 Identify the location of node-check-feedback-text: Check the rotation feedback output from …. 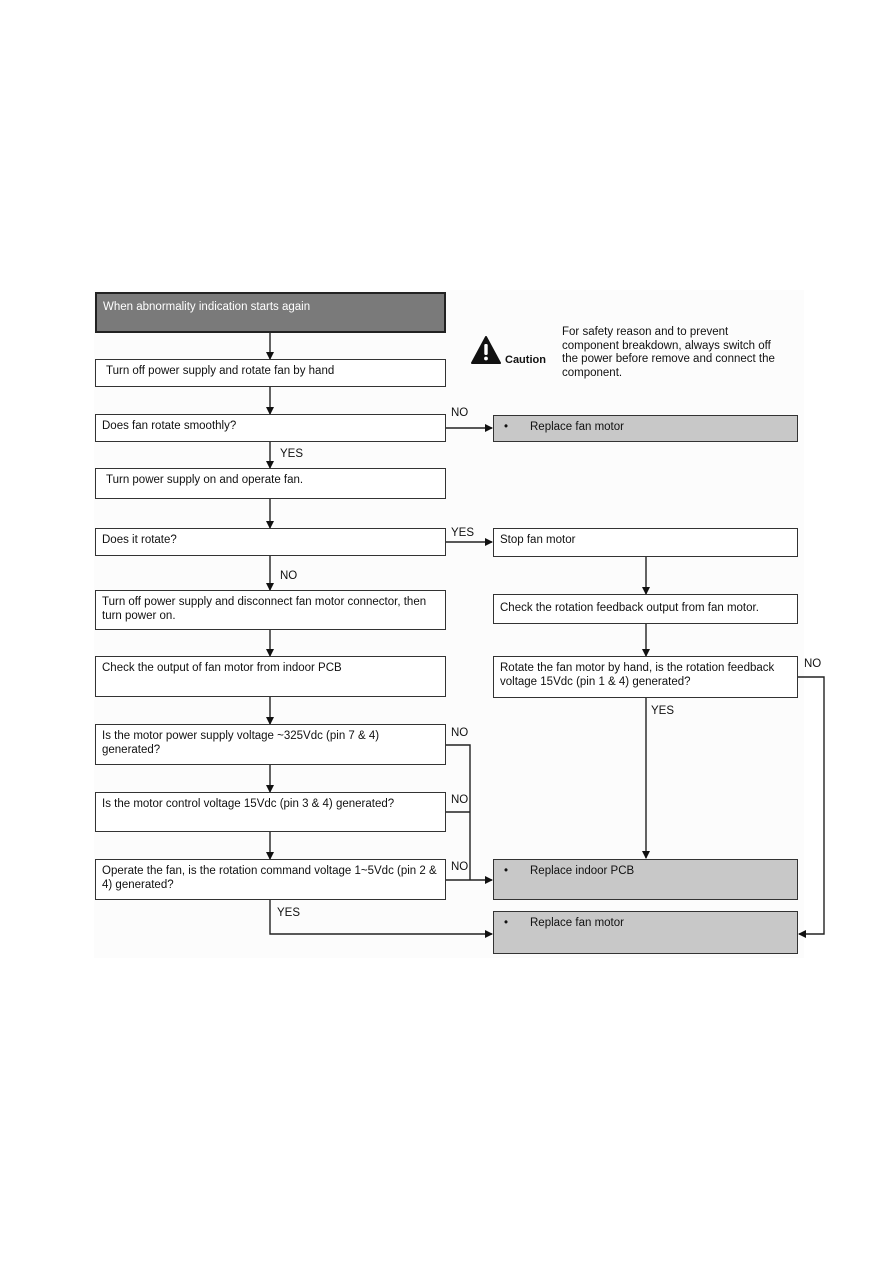
(629, 608).